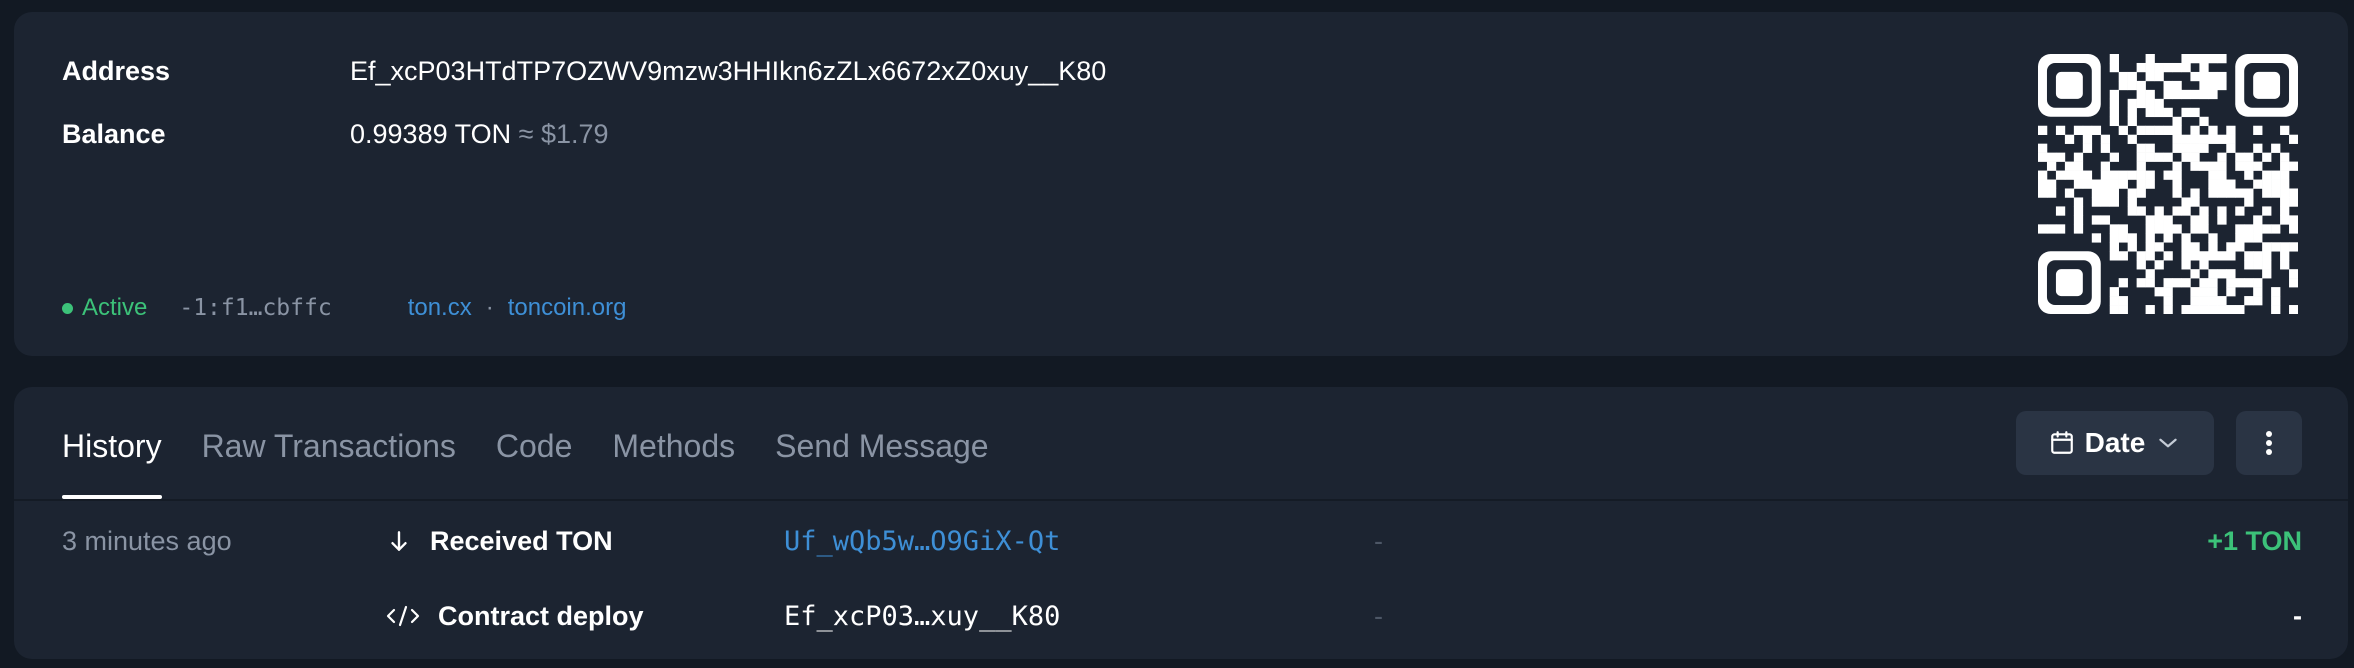 The image size is (2354, 668). What do you see at coordinates (1181, 500) in the screenshot?
I see `tab-divider` at bounding box center [1181, 500].